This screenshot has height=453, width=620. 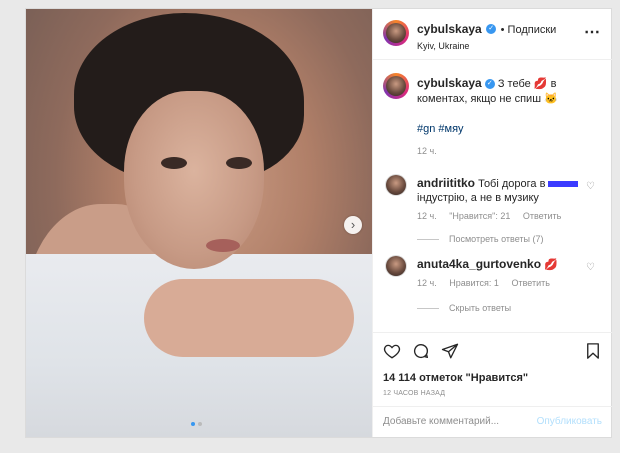 What do you see at coordinates (174, 163) in the screenshot?
I see `photo-eye-left` at bounding box center [174, 163].